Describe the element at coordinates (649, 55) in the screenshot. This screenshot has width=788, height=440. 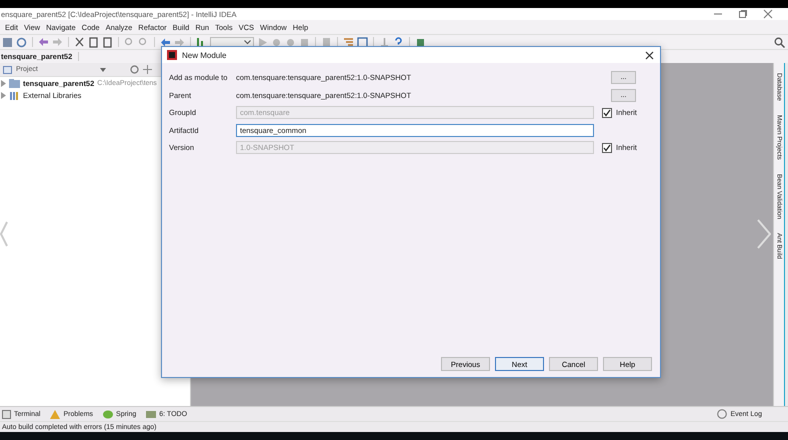
I see `close-icon` at that location.